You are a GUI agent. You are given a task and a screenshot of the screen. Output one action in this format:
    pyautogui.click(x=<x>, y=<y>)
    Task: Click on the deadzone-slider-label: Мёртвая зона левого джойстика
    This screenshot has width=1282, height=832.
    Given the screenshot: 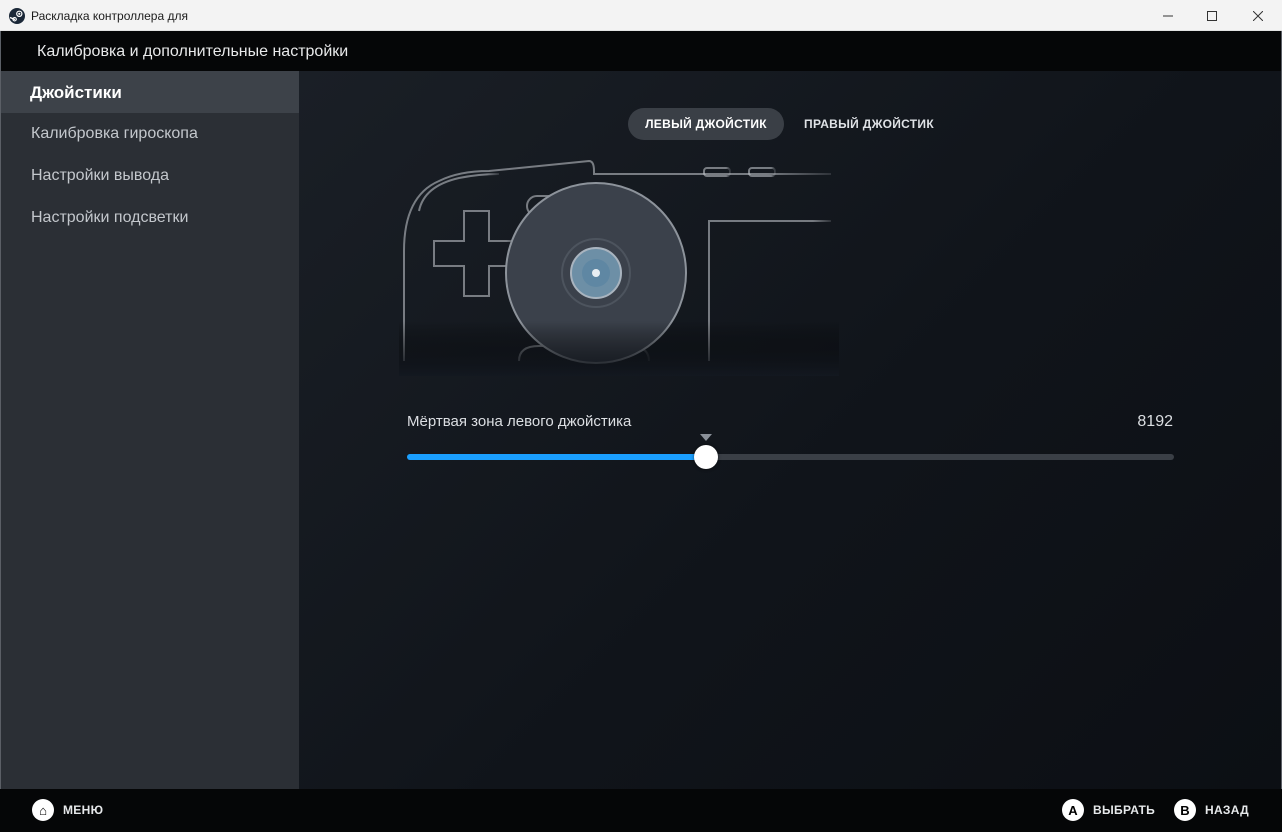 What is the action you would take?
    pyautogui.click(x=519, y=421)
    